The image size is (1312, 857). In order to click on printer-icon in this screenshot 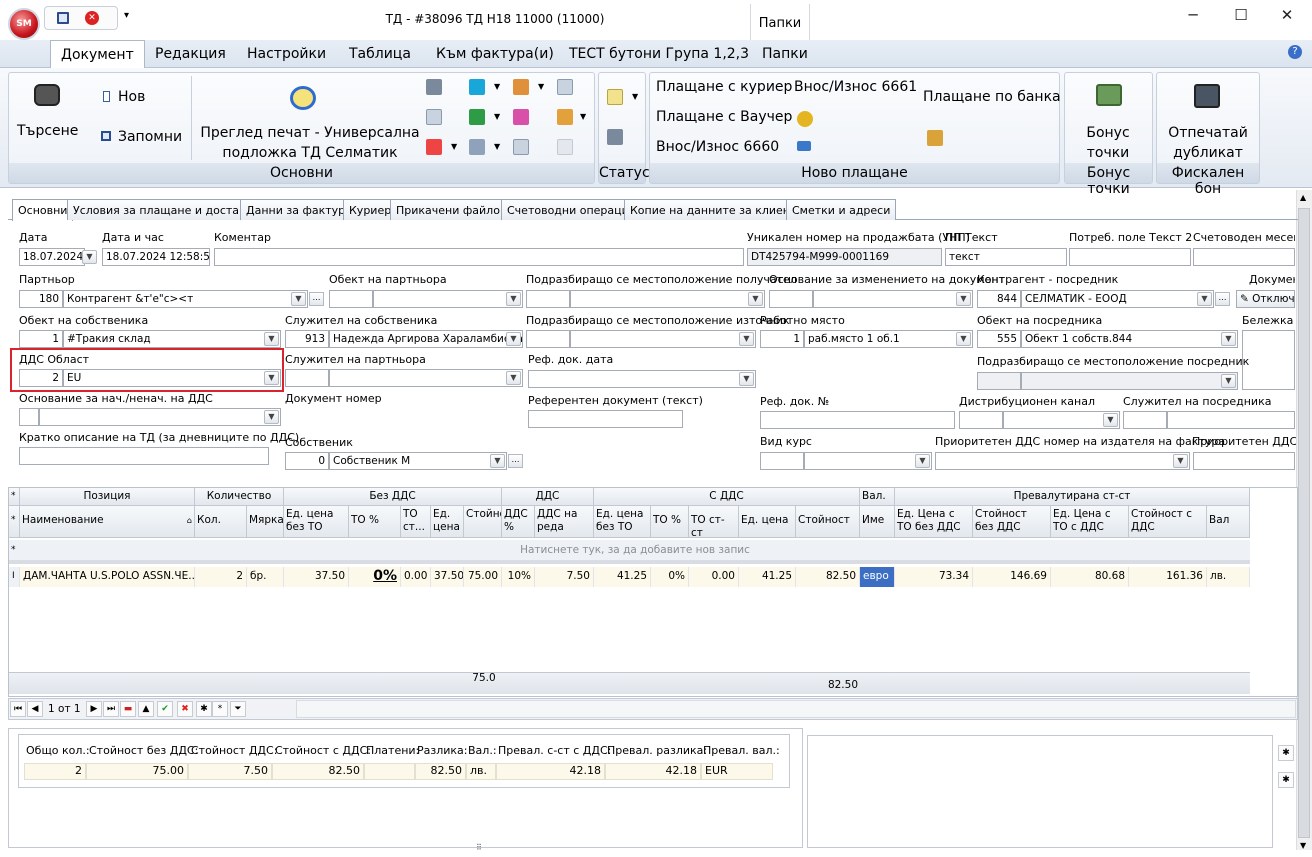, I will do `click(434, 87)`.